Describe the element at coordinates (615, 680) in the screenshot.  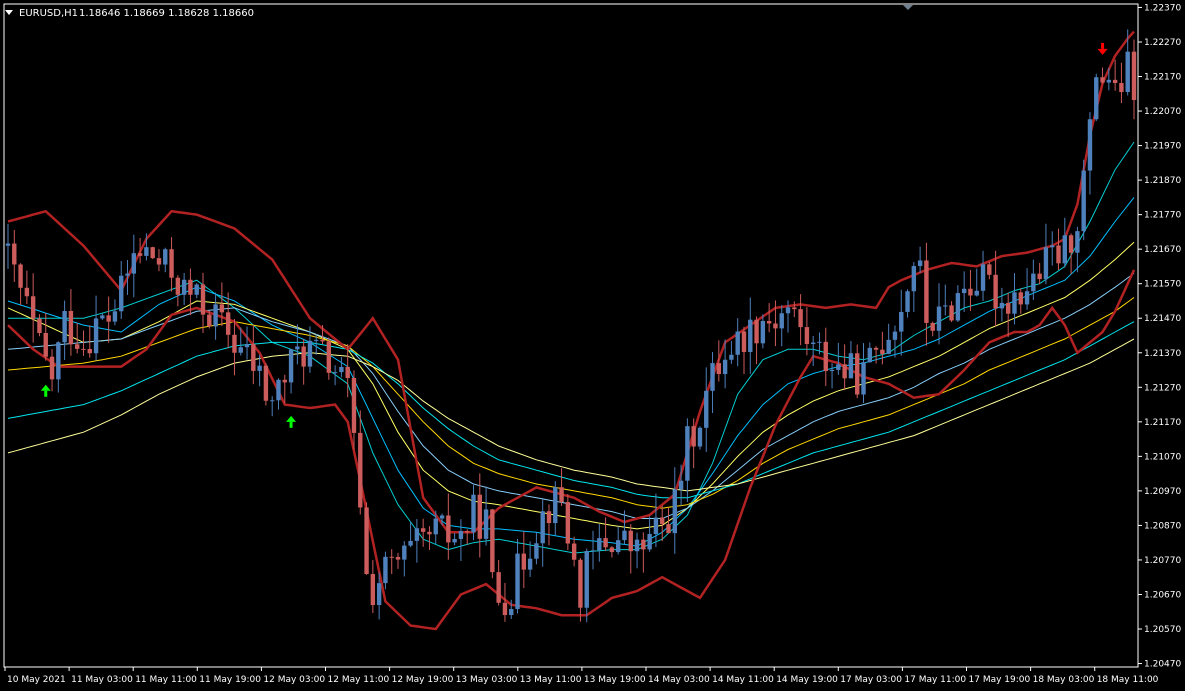
I see `x-tick-label: 13 May 19:00` at that location.